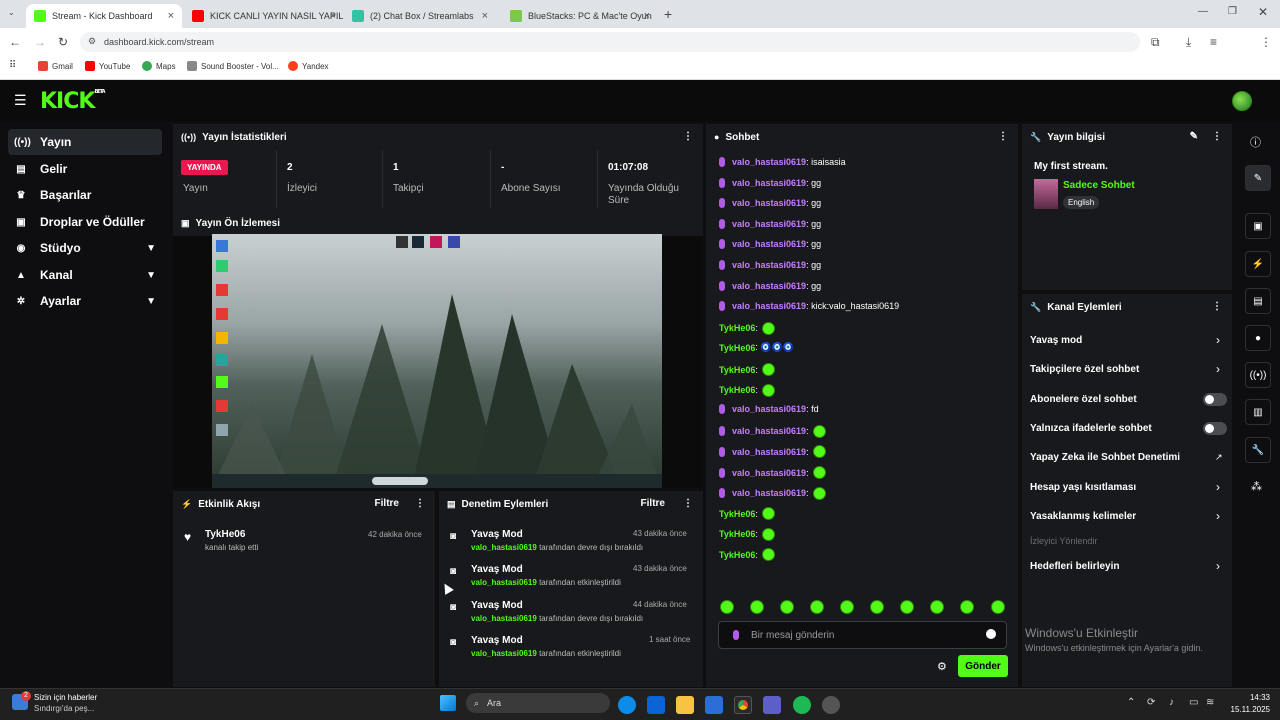 The image size is (1280, 720). Describe the element at coordinates (580, 16) in the screenshot. I see `tab-bluestacks: BlueStacks: PC & Mac'te Oyun ×` at that location.